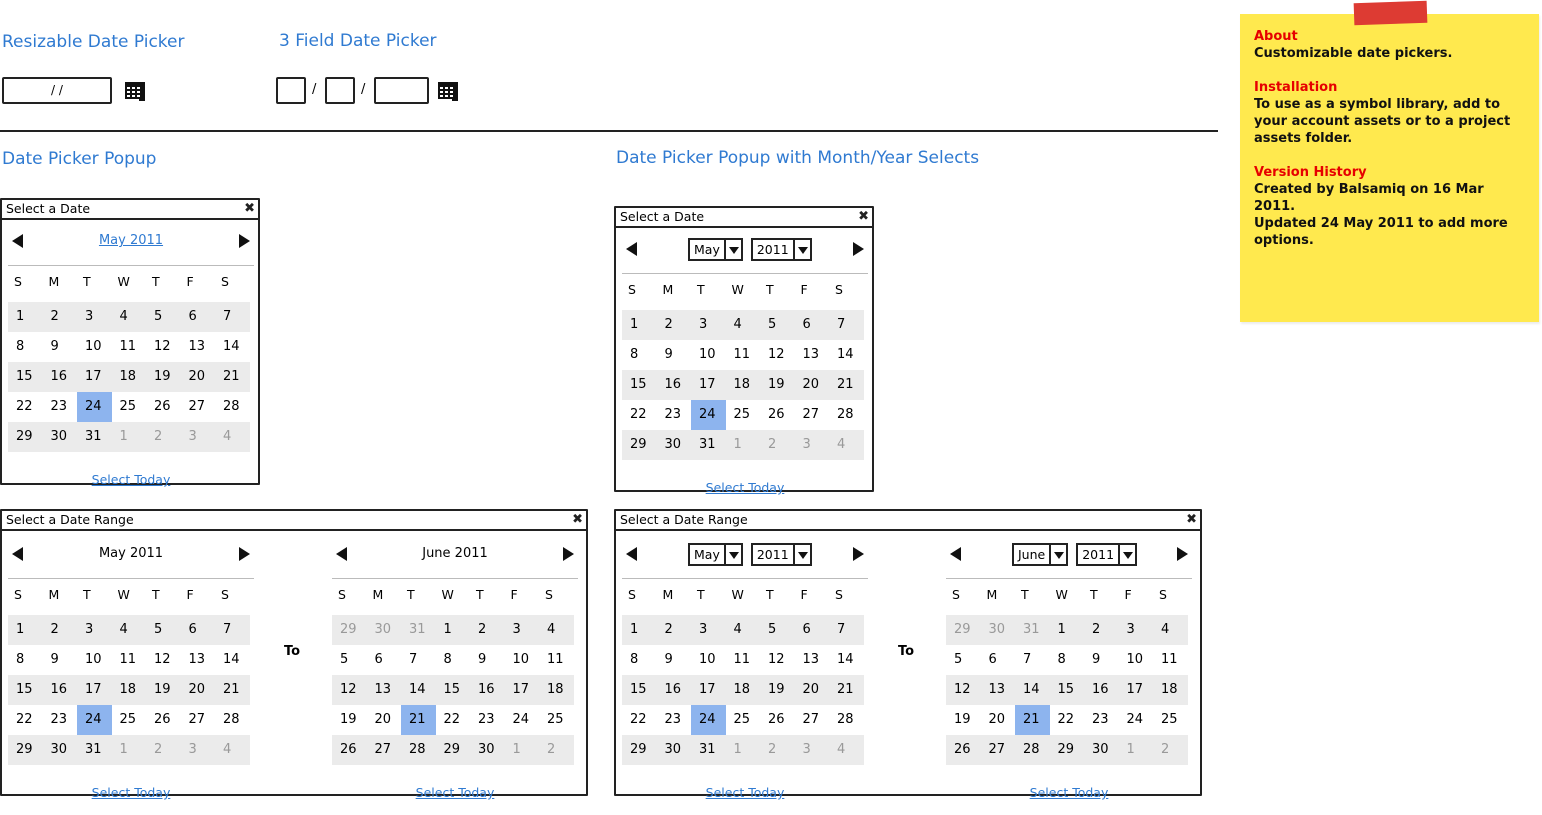 The image size is (1542, 815). Describe the element at coordinates (291, 90) in the screenshot. I see `month-field` at that location.